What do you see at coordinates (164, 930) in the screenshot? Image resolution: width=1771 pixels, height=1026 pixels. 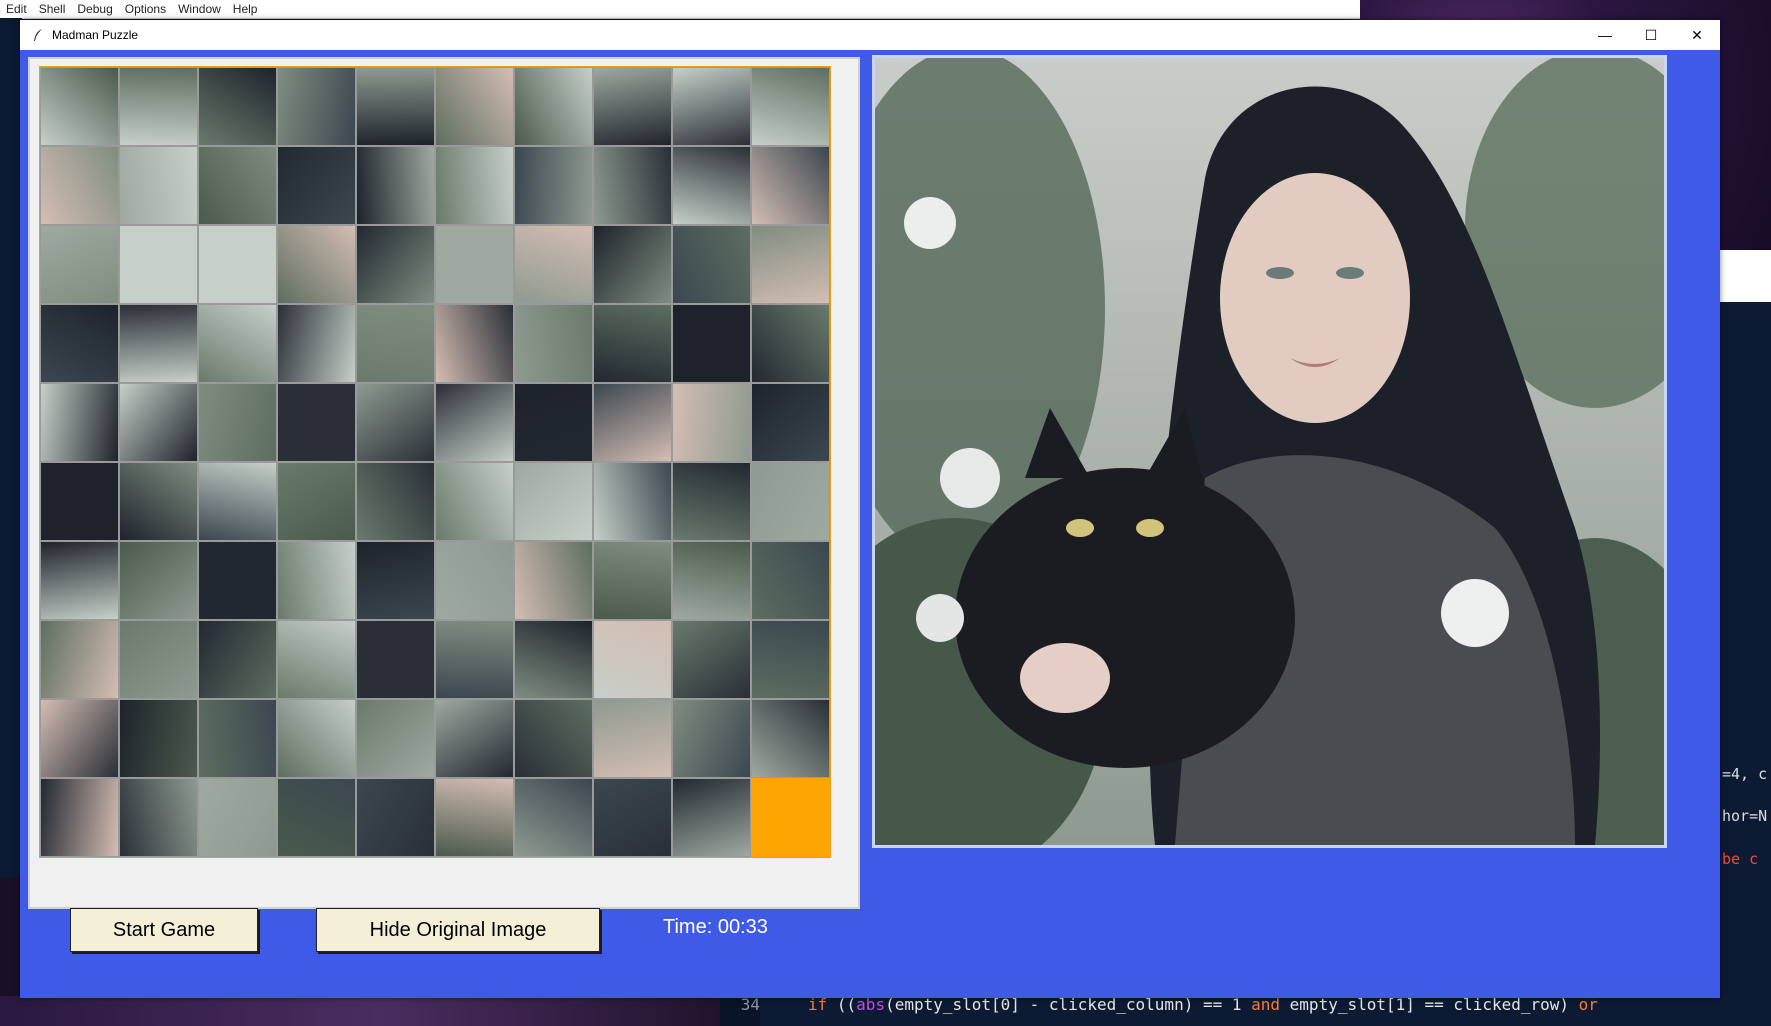 I see `start-game-button: Start Game` at bounding box center [164, 930].